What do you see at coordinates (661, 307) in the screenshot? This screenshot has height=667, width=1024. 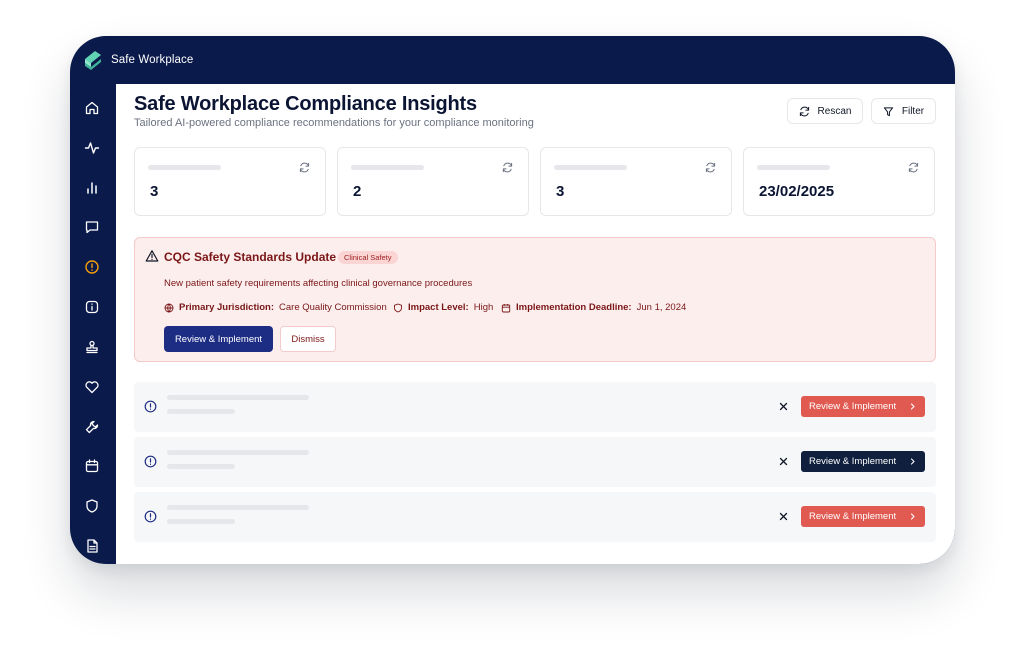 I see `deadline-value: Jun 1, 2024` at bounding box center [661, 307].